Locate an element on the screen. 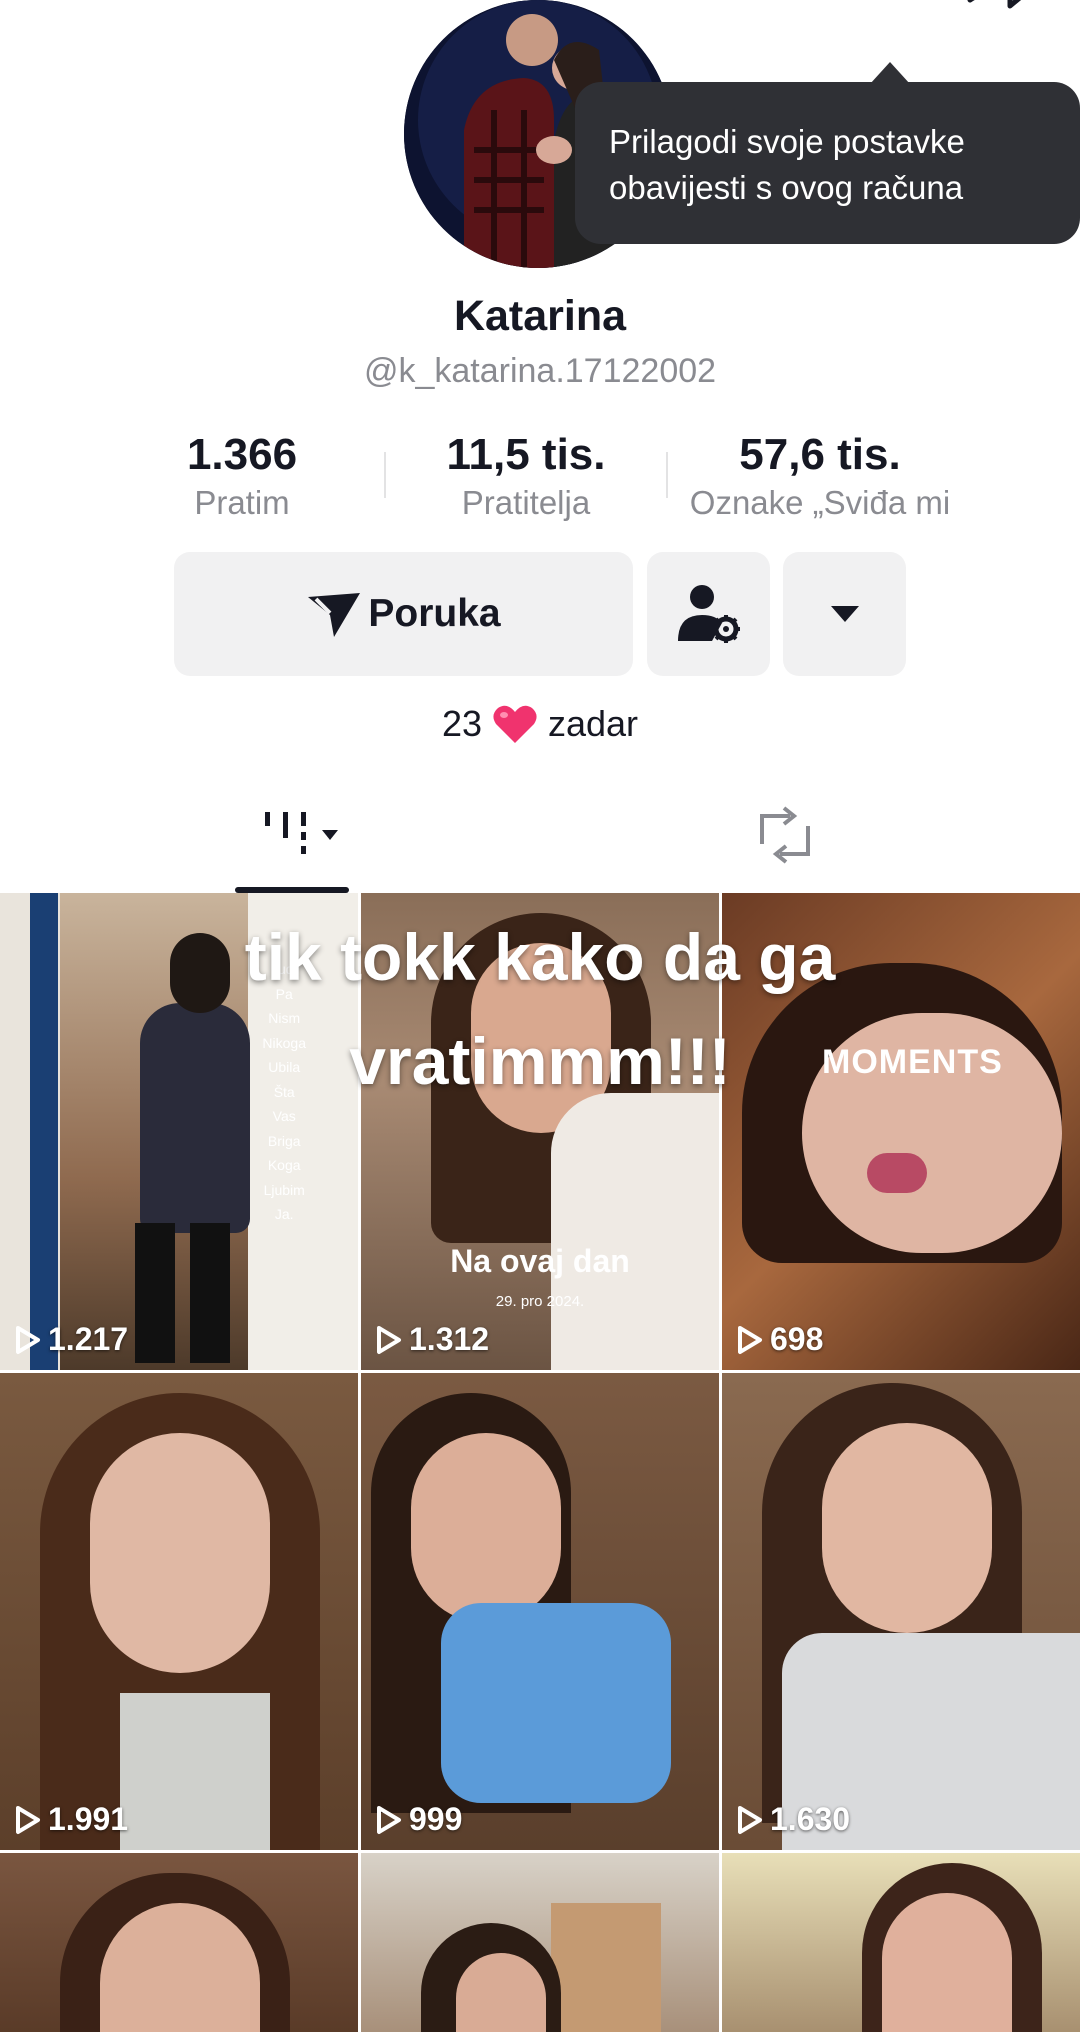 This screenshot has width=1080, height=2032. view-count-value: 999 is located at coordinates (436, 1819).